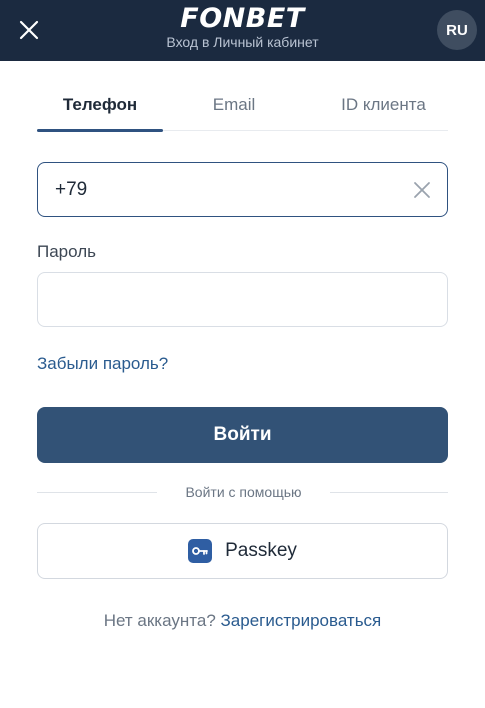 The image size is (485, 708). I want to click on login-method-tabs: Телефон Email ID клиента, so click(242, 109).